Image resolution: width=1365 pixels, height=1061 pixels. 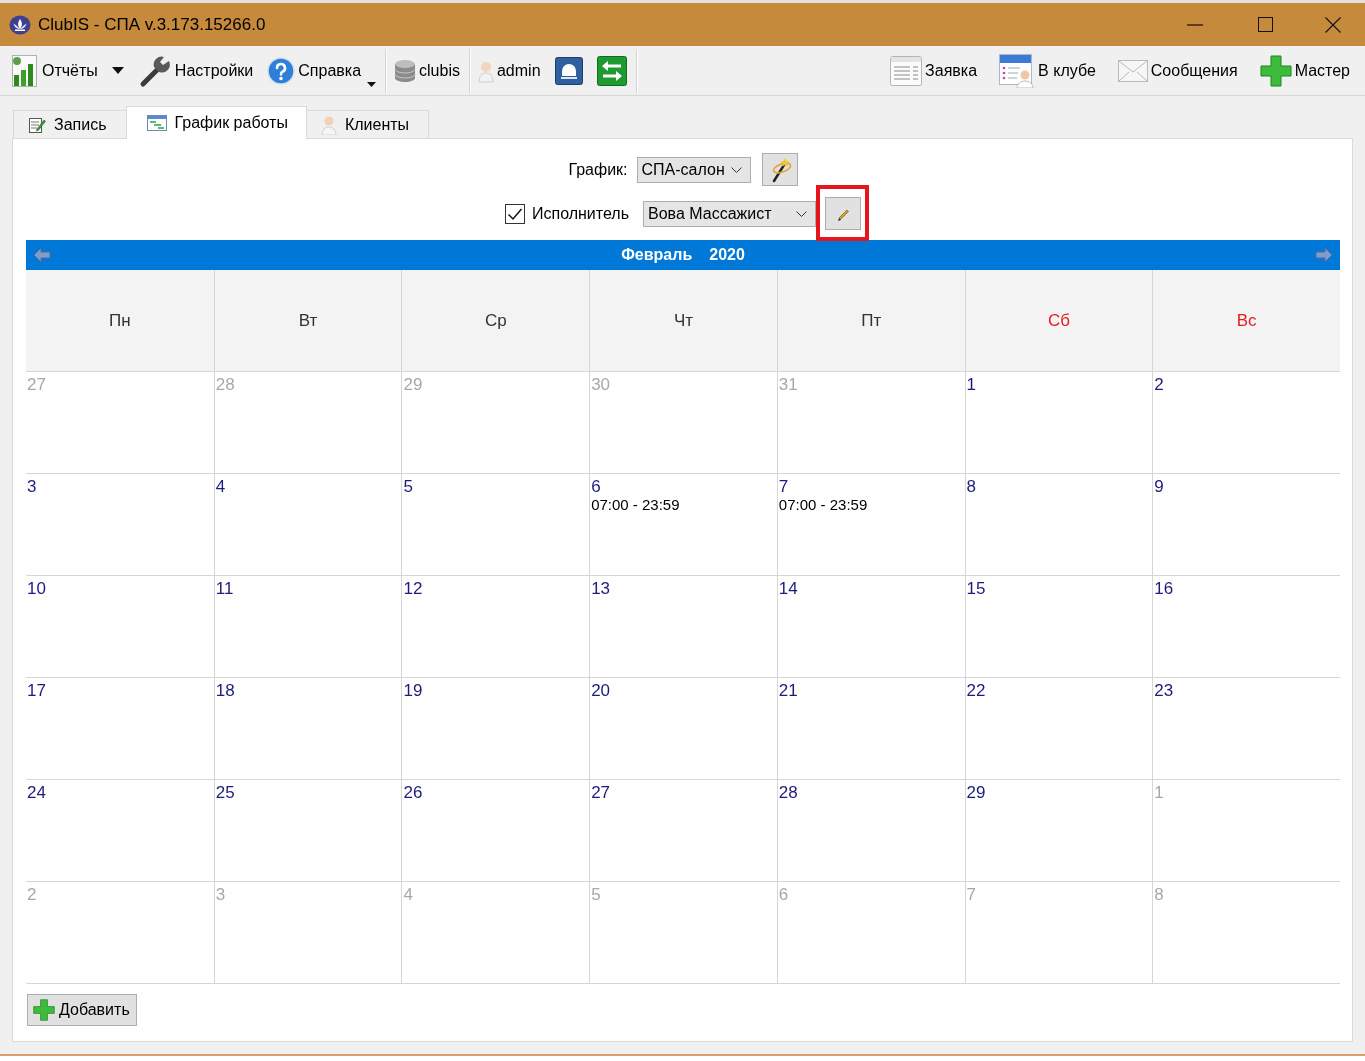 What do you see at coordinates (509, 70) in the screenshot?
I see `toolbar-button: admin` at bounding box center [509, 70].